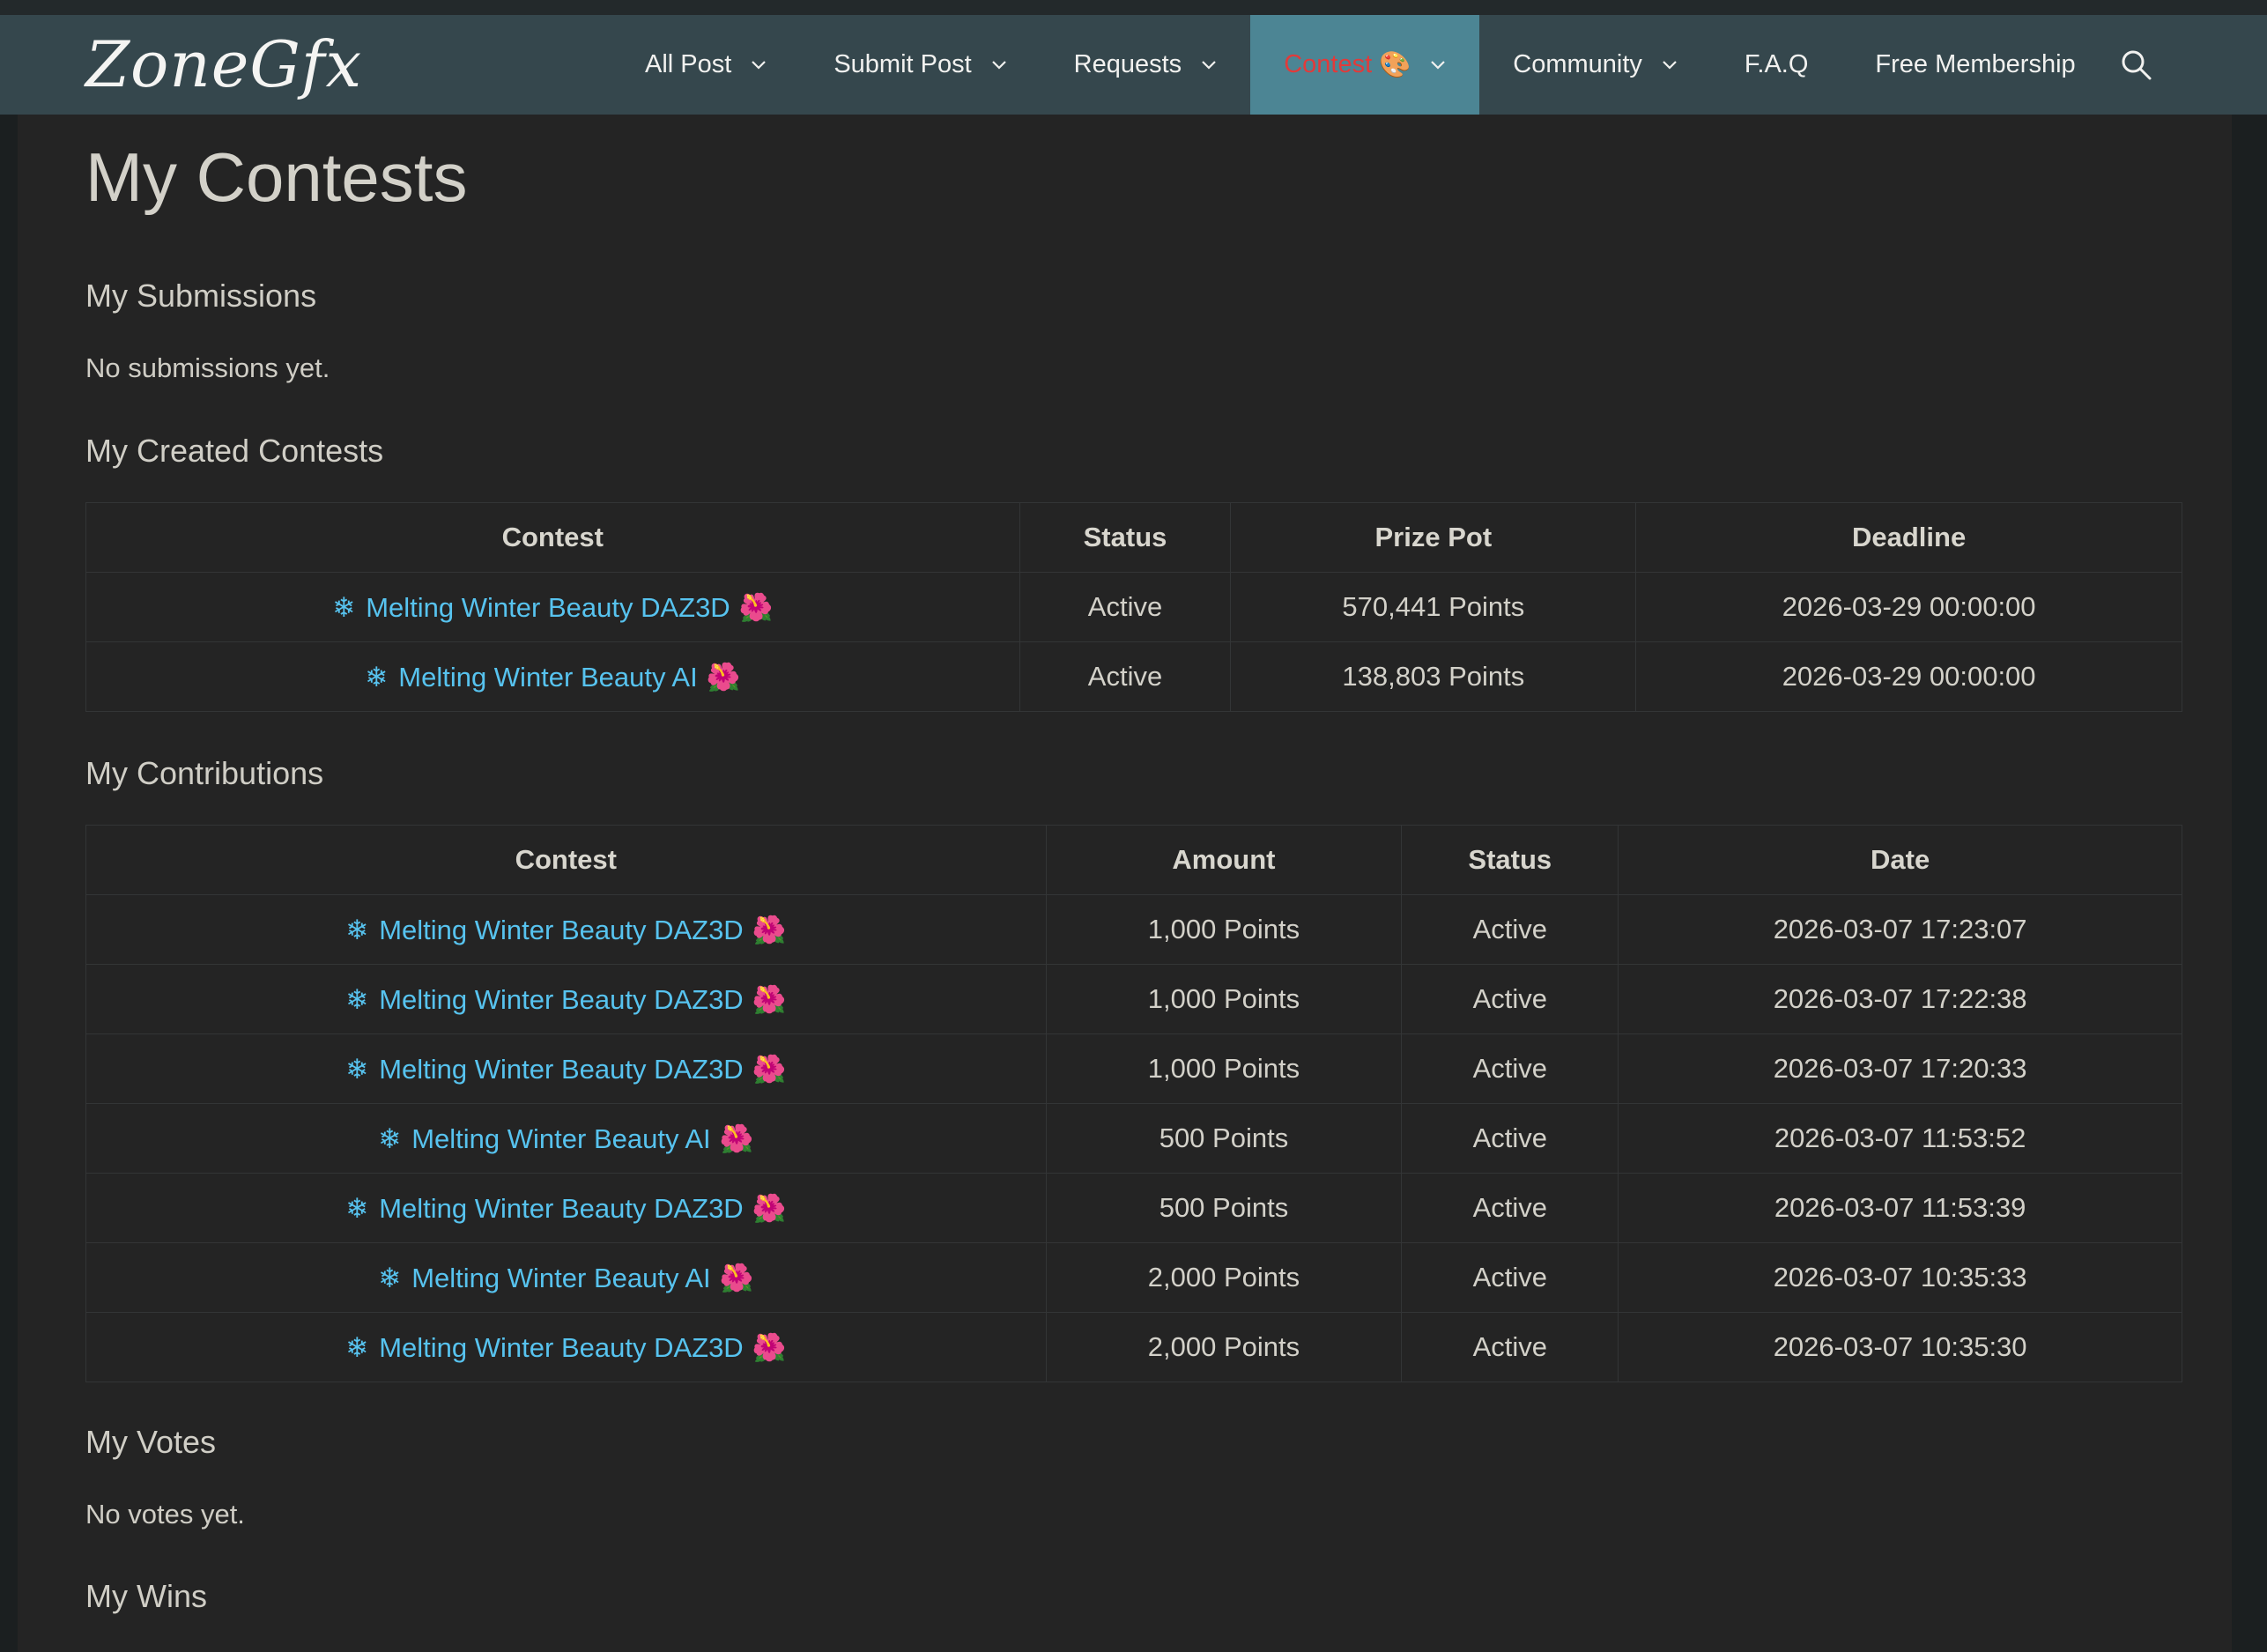 The width and height of the screenshot is (2267, 1652). What do you see at coordinates (1510, 860) in the screenshot?
I see `column-header: Status` at bounding box center [1510, 860].